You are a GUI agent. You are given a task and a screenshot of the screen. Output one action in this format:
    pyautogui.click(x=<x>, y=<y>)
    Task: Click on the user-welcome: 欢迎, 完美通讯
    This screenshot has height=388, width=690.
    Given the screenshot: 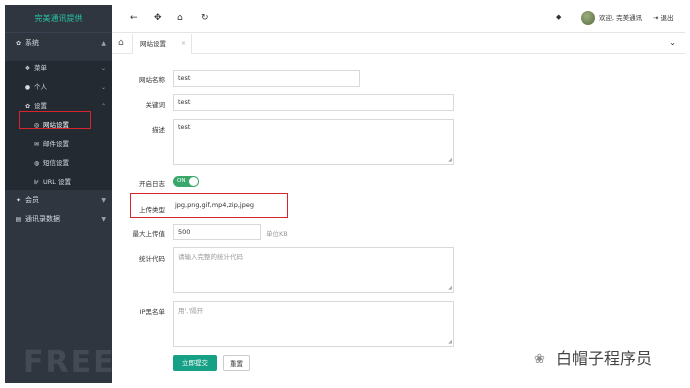 What is the action you would take?
    pyautogui.click(x=620, y=17)
    